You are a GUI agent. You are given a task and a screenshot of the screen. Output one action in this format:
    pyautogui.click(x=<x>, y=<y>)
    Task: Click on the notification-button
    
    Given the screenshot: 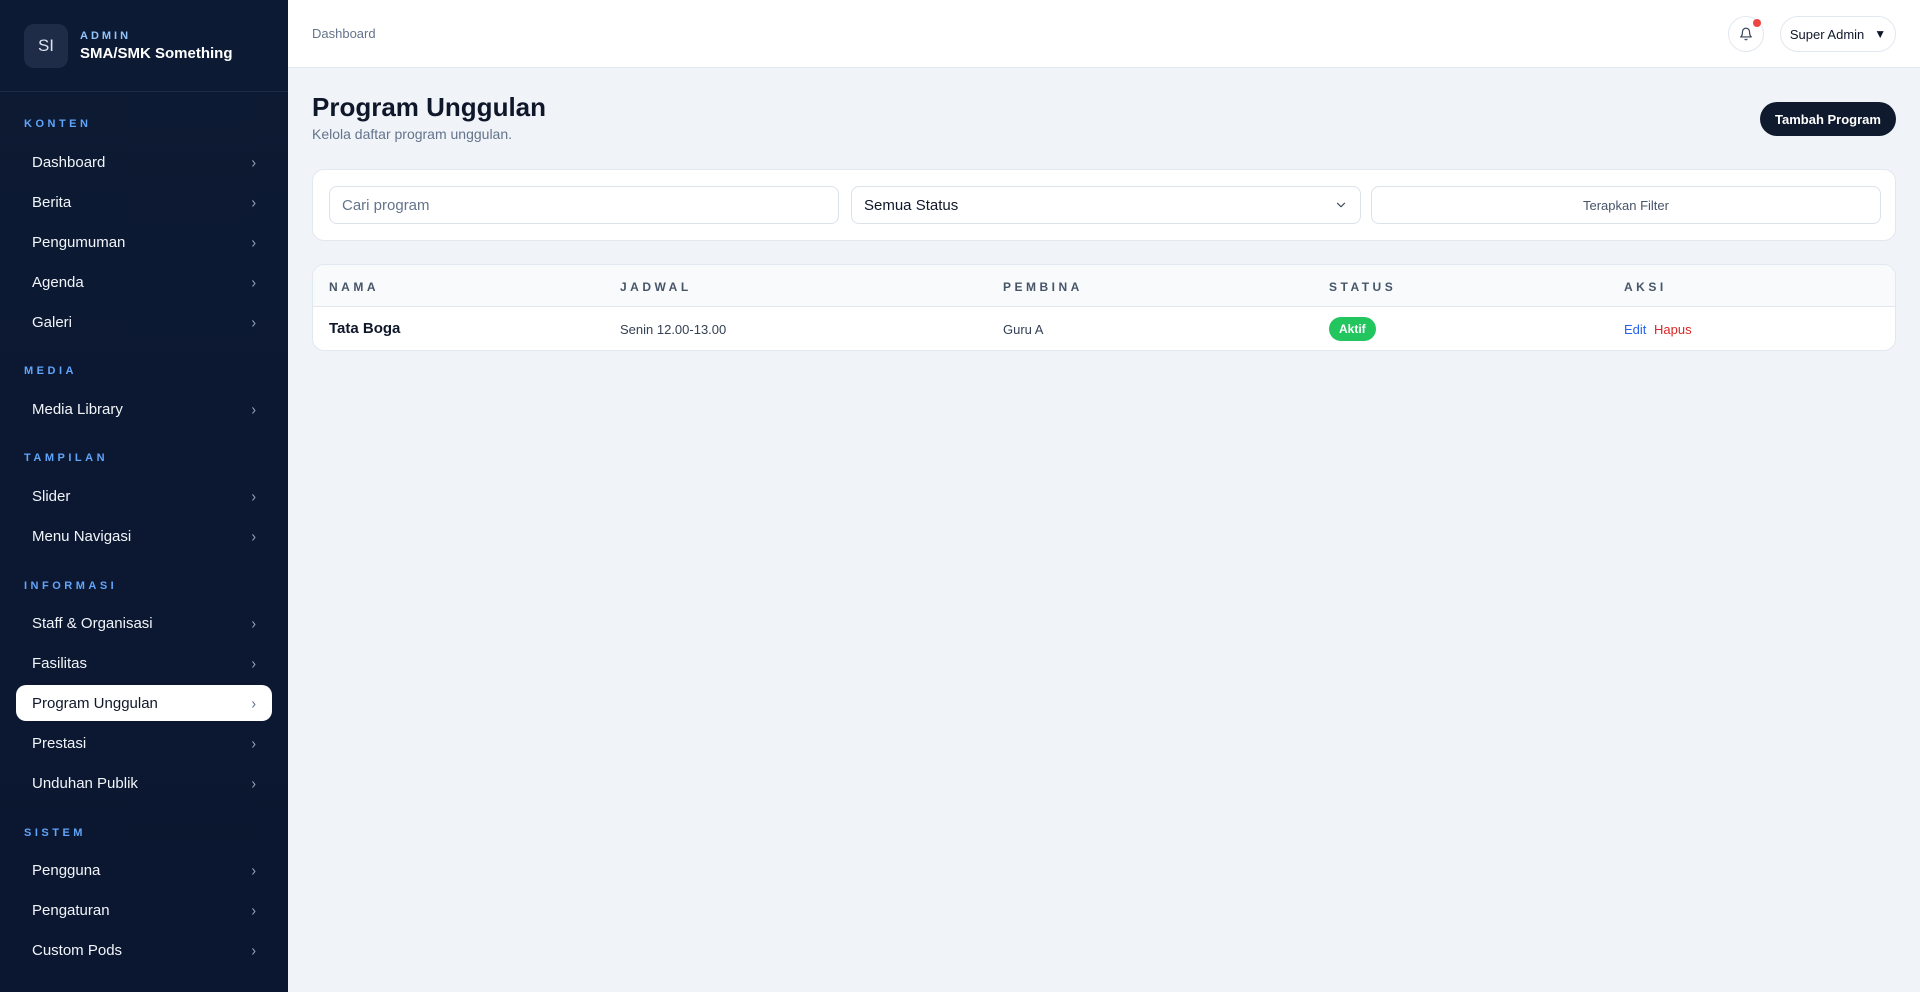 What is the action you would take?
    pyautogui.click(x=1746, y=34)
    